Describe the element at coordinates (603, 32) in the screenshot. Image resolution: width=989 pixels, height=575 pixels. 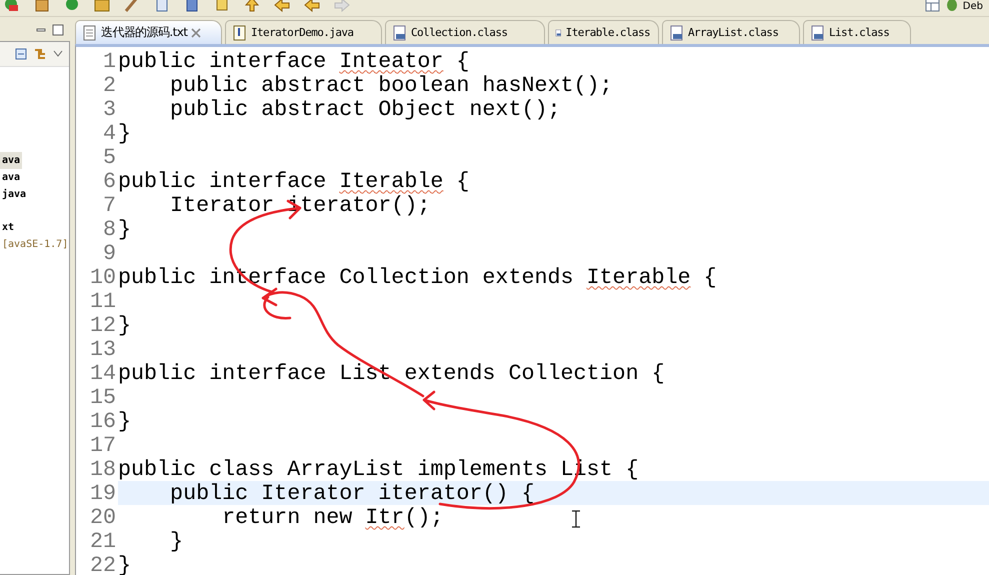
I see `editor-tab: Iterable.class` at that location.